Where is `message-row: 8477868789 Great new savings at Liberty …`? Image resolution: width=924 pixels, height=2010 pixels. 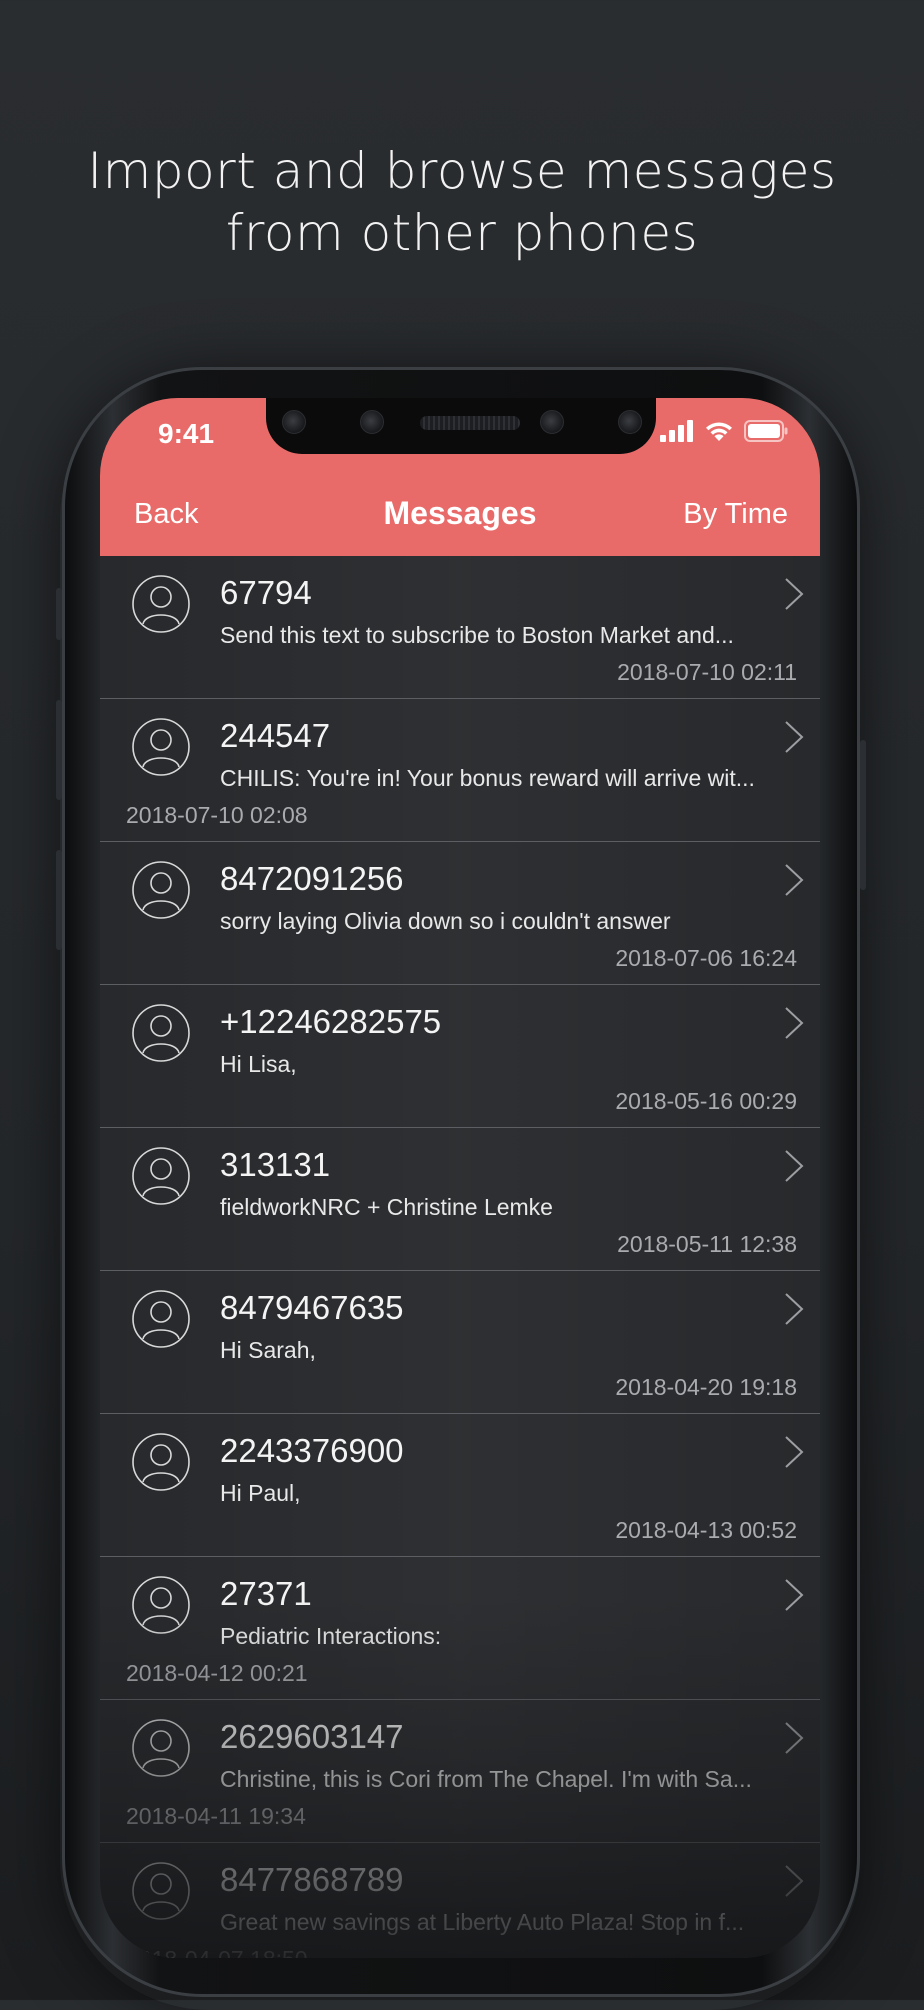 message-row: 8477868789 Great new savings at Liberty … is located at coordinates (460, 1900).